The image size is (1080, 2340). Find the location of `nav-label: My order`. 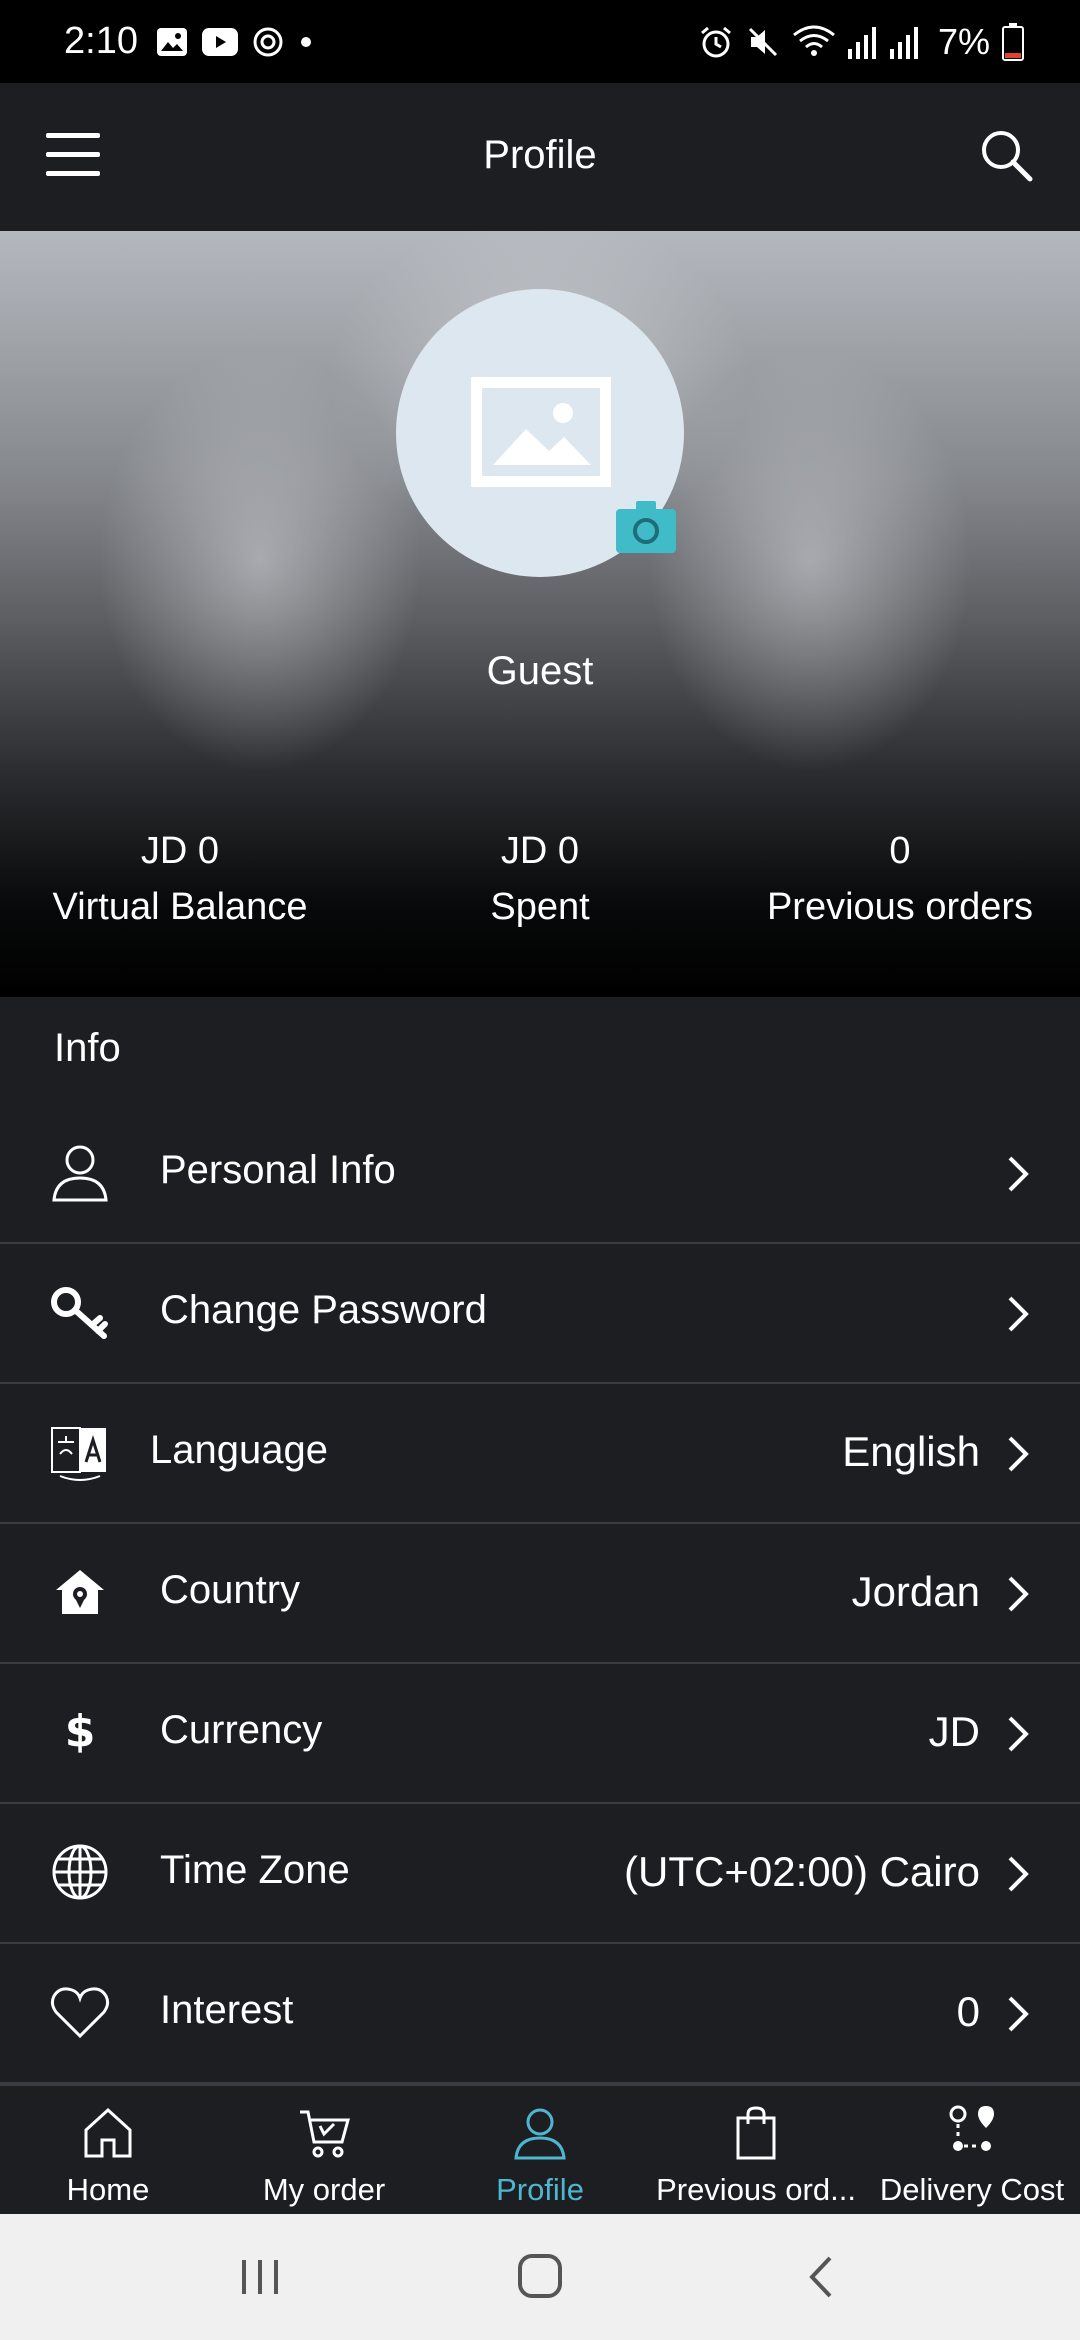

nav-label: My order is located at coordinates (324, 2189).